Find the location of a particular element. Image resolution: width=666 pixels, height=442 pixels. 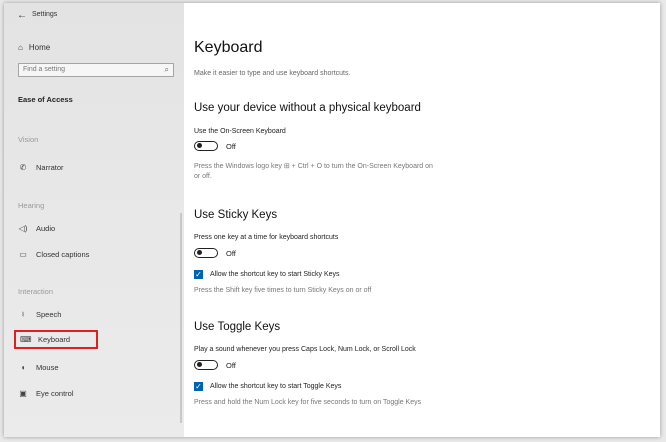

sidebar-item-audio: ◁) Audio is located at coordinates (37, 228).